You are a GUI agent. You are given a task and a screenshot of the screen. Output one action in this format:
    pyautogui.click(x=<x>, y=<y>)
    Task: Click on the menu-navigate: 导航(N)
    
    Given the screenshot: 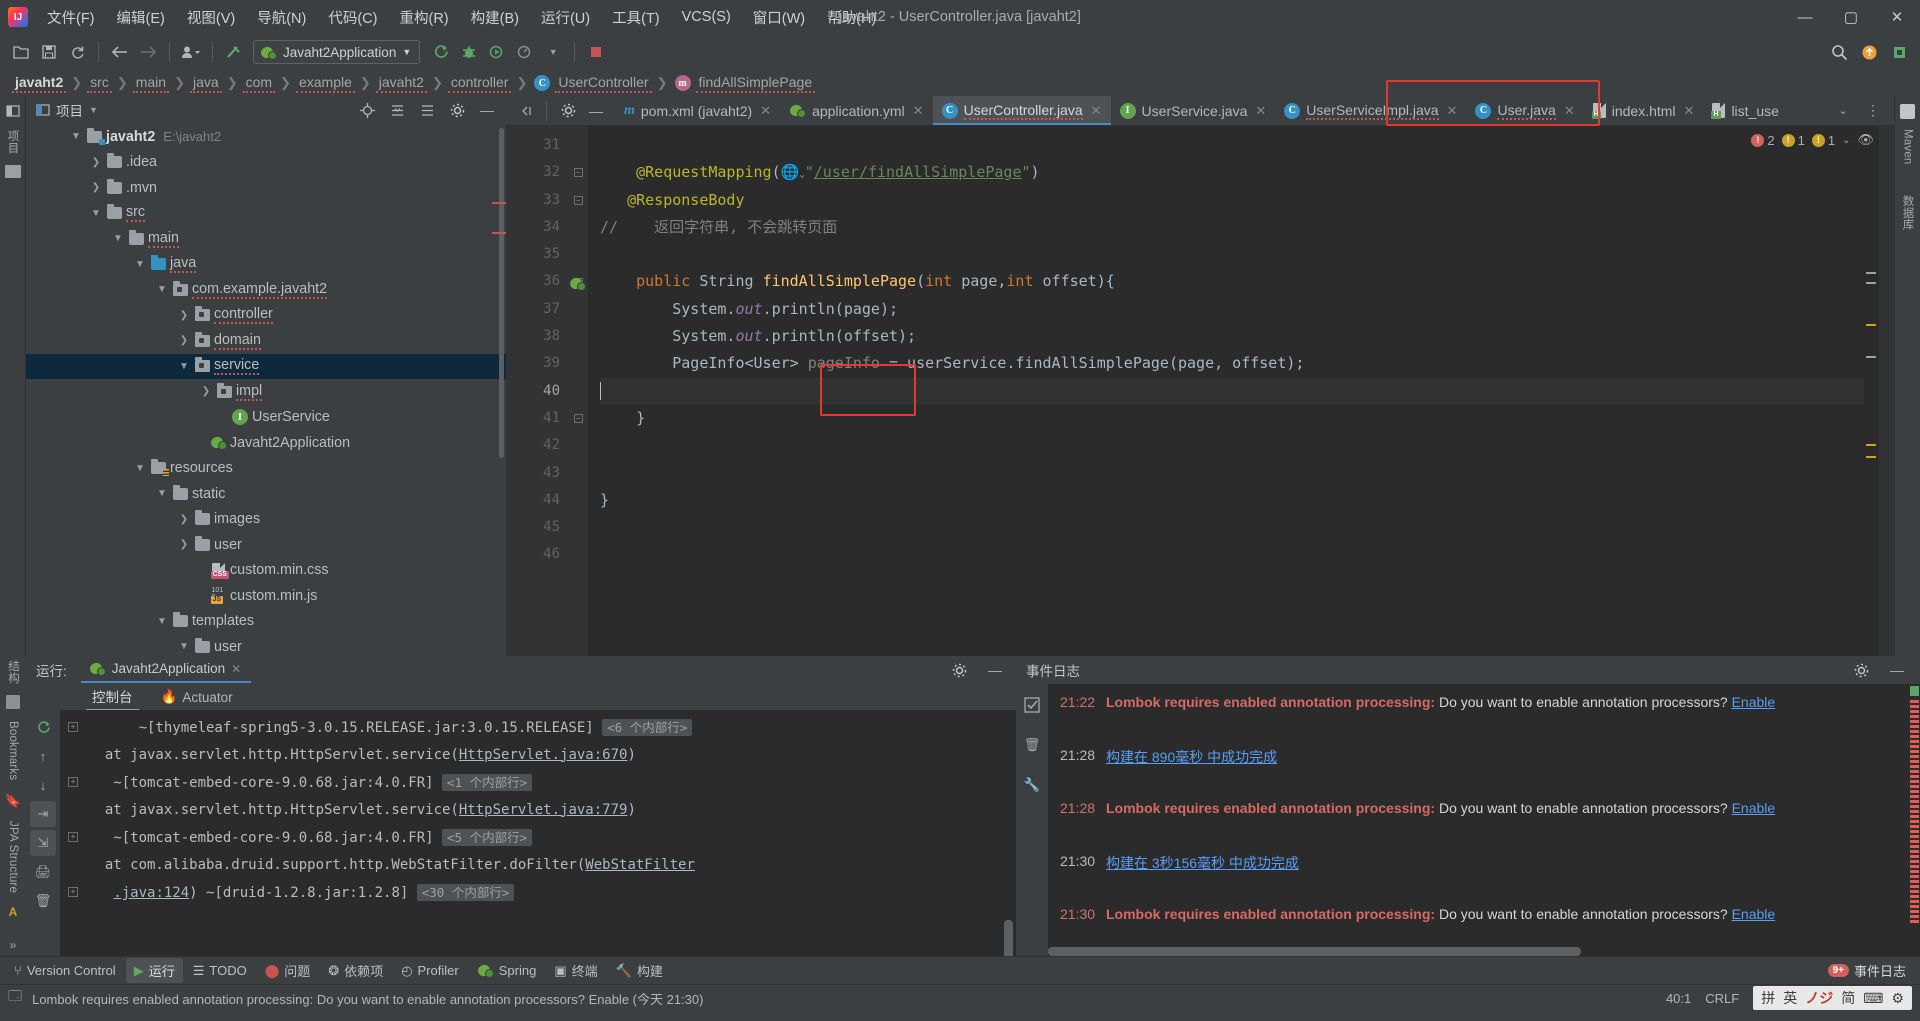 What is the action you would take?
    pyautogui.click(x=281, y=17)
    